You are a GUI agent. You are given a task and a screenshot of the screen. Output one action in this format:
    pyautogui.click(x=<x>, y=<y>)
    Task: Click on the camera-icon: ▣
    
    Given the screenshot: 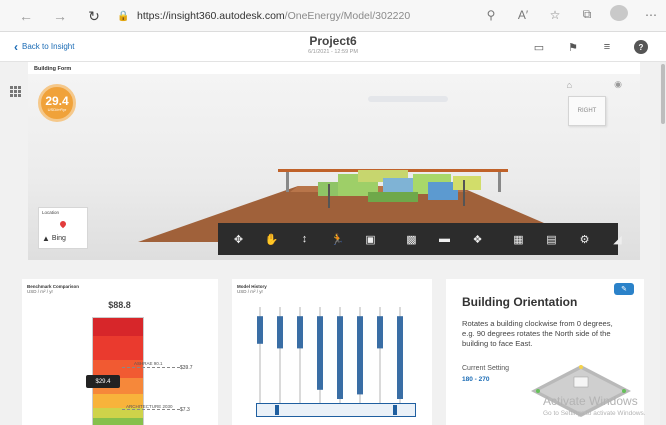 What is the action you would take?
    pyautogui.click(x=370, y=239)
    